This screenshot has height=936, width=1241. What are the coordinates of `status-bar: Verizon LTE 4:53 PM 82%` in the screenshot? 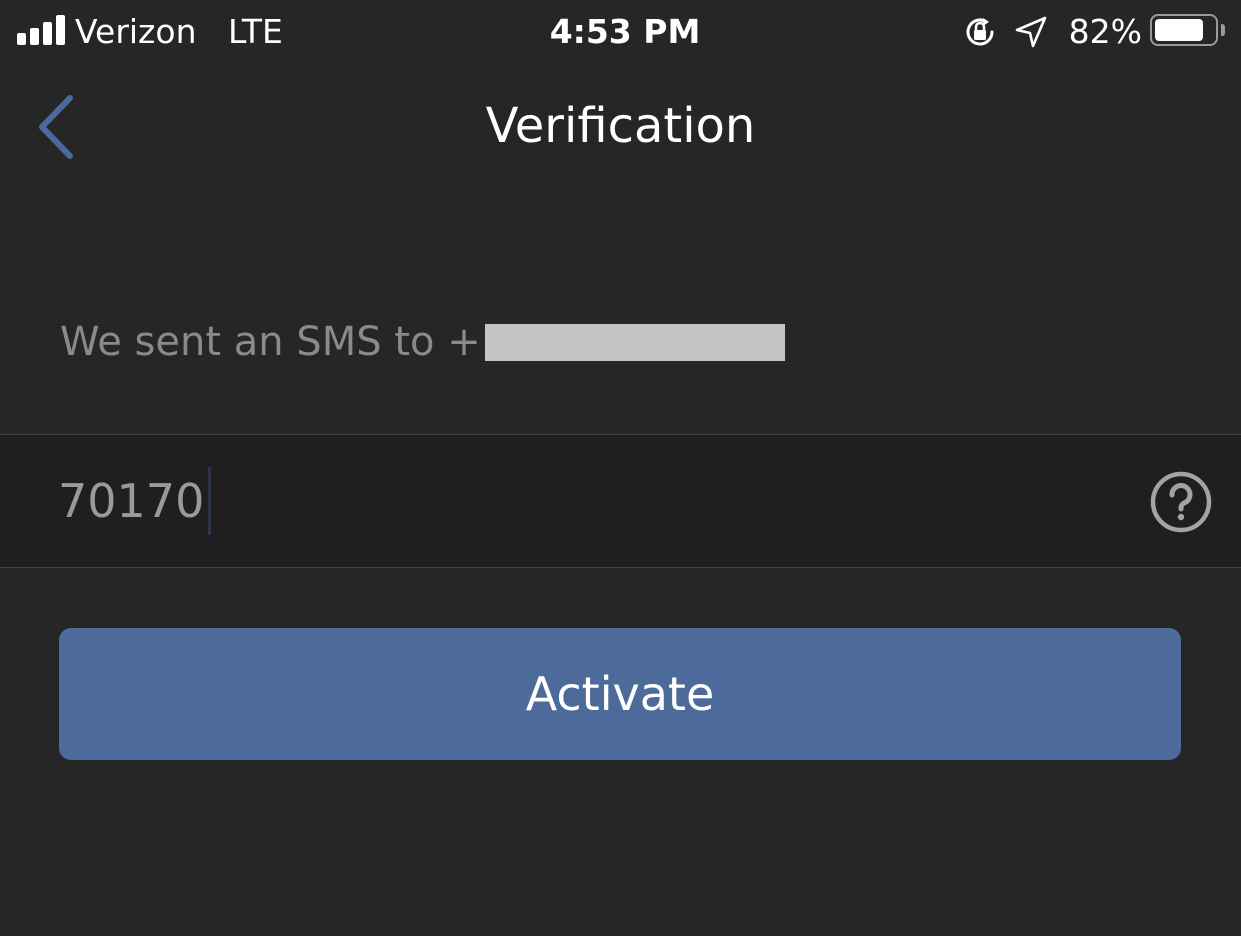 It's located at (620, 32).